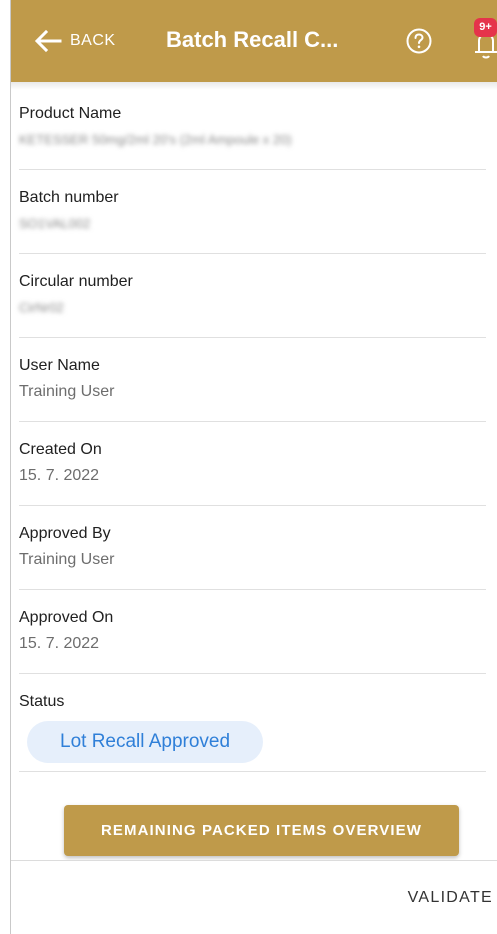  I want to click on field-label: User Name, so click(59, 365).